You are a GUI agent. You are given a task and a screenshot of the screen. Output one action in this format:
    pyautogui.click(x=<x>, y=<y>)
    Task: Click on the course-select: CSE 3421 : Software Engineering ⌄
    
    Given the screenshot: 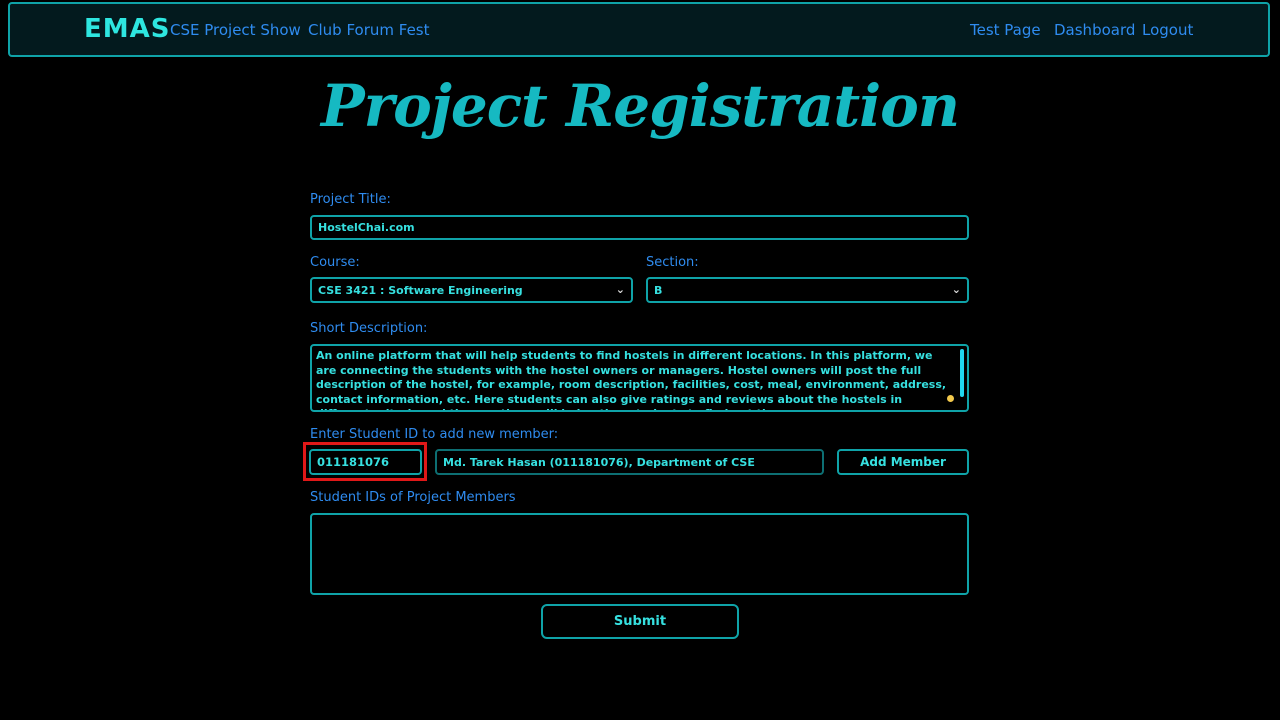 What is the action you would take?
    pyautogui.click(x=471, y=290)
    